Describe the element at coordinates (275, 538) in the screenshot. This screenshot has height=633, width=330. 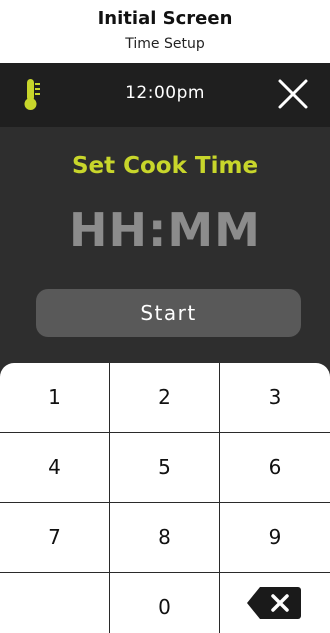
I see `key-9: 9` at that location.